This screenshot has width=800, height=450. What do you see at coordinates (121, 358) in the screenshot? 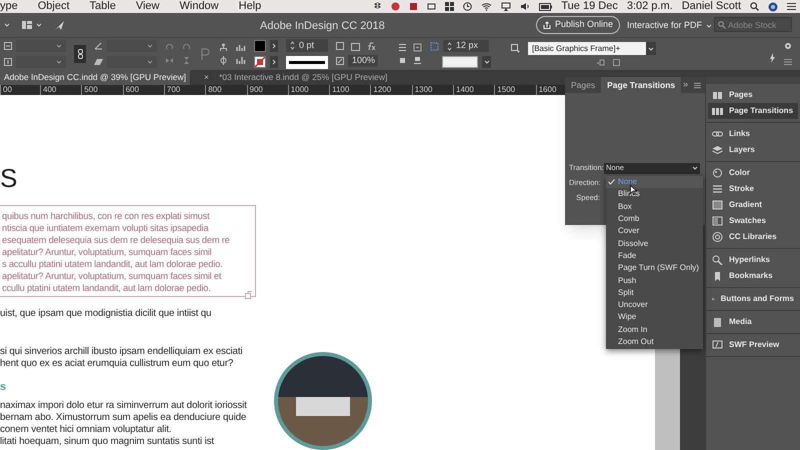
I see `body-paragraph: si qui sinverios archill ibusto ipsam endelliquiam ex esciati hent quo ex es aciat erumquia cullistrum eum quo etur?` at bounding box center [121, 358].